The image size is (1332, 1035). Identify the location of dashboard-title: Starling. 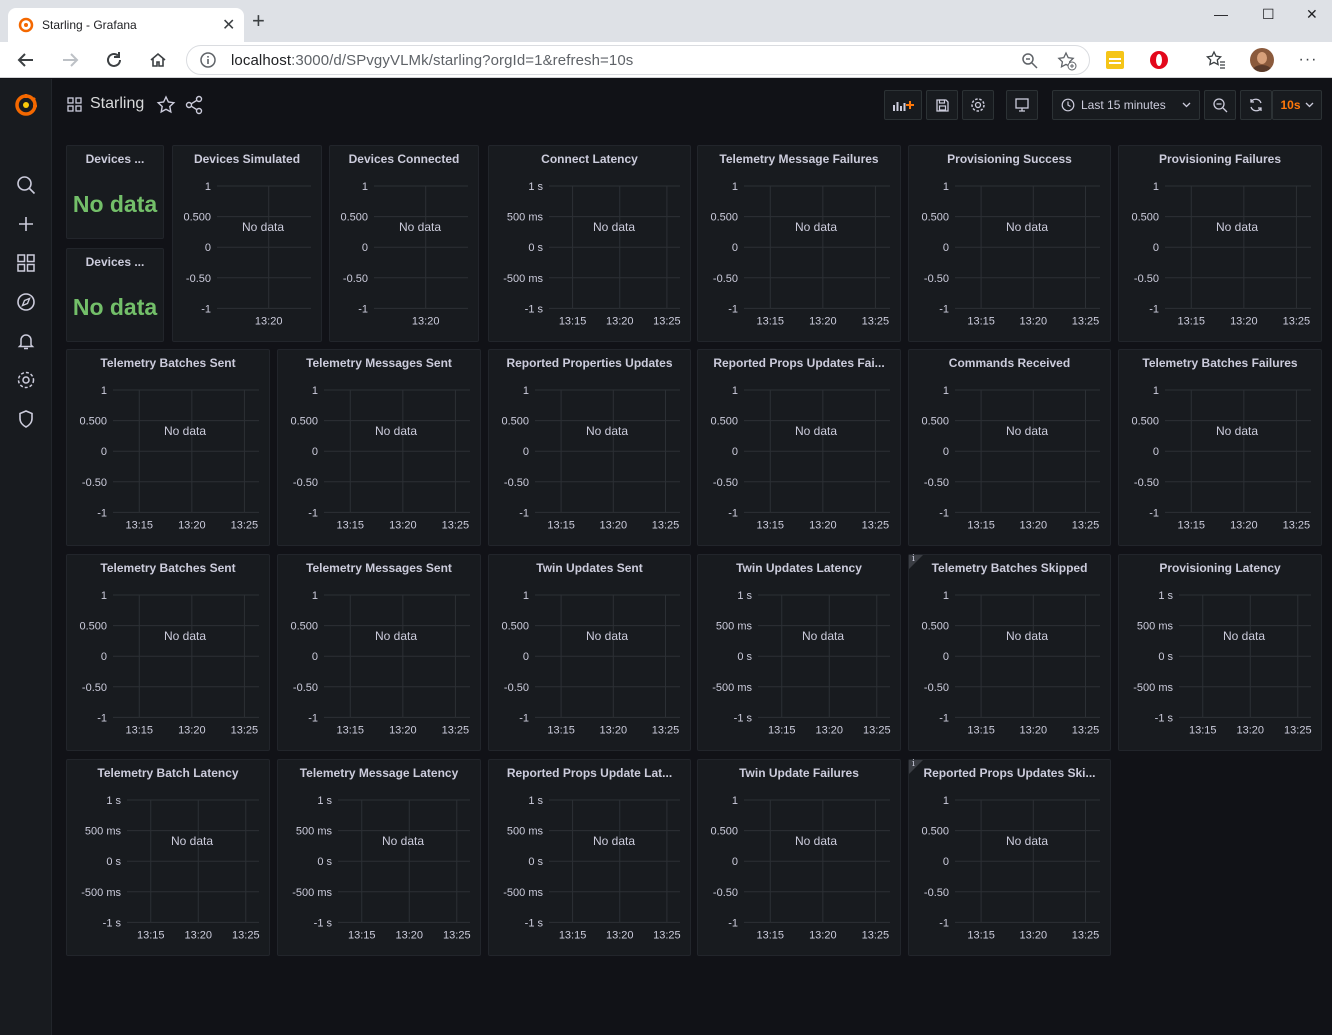
(117, 104).